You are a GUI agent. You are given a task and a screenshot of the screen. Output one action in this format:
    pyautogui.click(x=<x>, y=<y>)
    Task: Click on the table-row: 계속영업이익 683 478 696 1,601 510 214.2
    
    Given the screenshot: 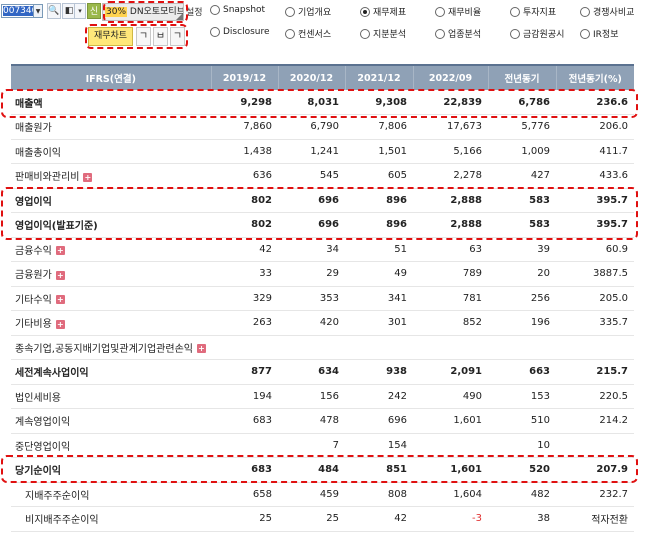 What is the action you would take?
    pyautogui.click(x=322, y=421)
    